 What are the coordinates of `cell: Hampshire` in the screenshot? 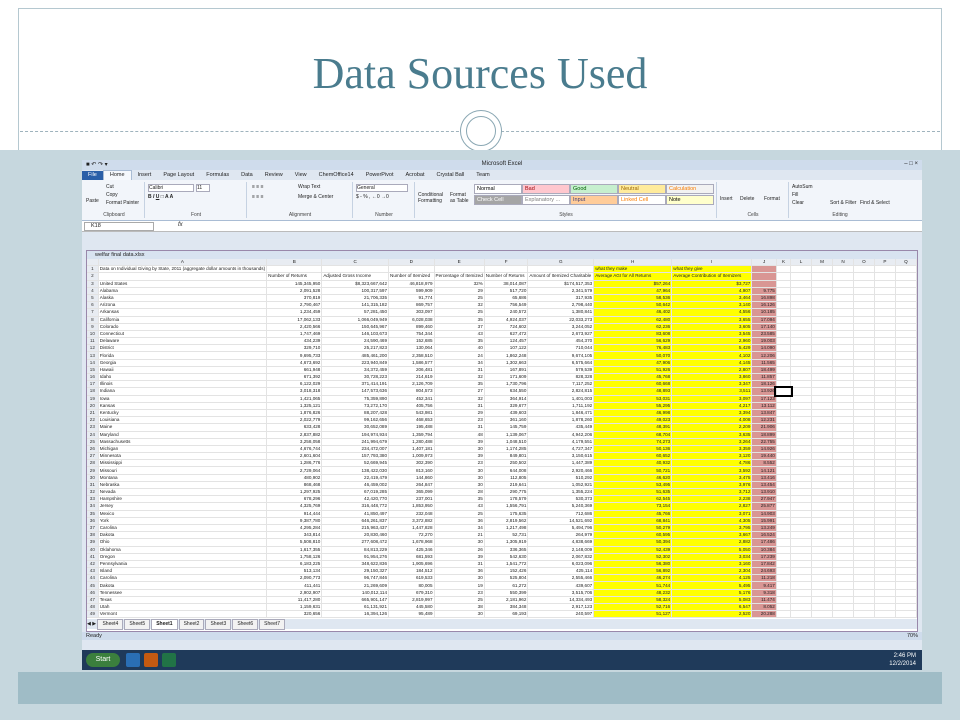 It's located at (183, 499).